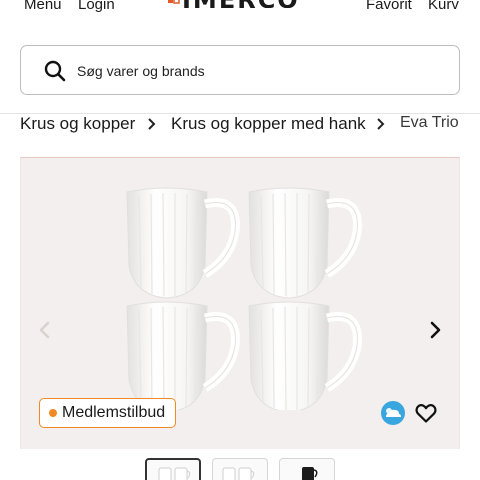 The width and height of the screenshot is (480, 480). What do you see at coordinates (174, 2) in the screenshot?
I see `logo-mark-icon` at bounding box center [174, 2].